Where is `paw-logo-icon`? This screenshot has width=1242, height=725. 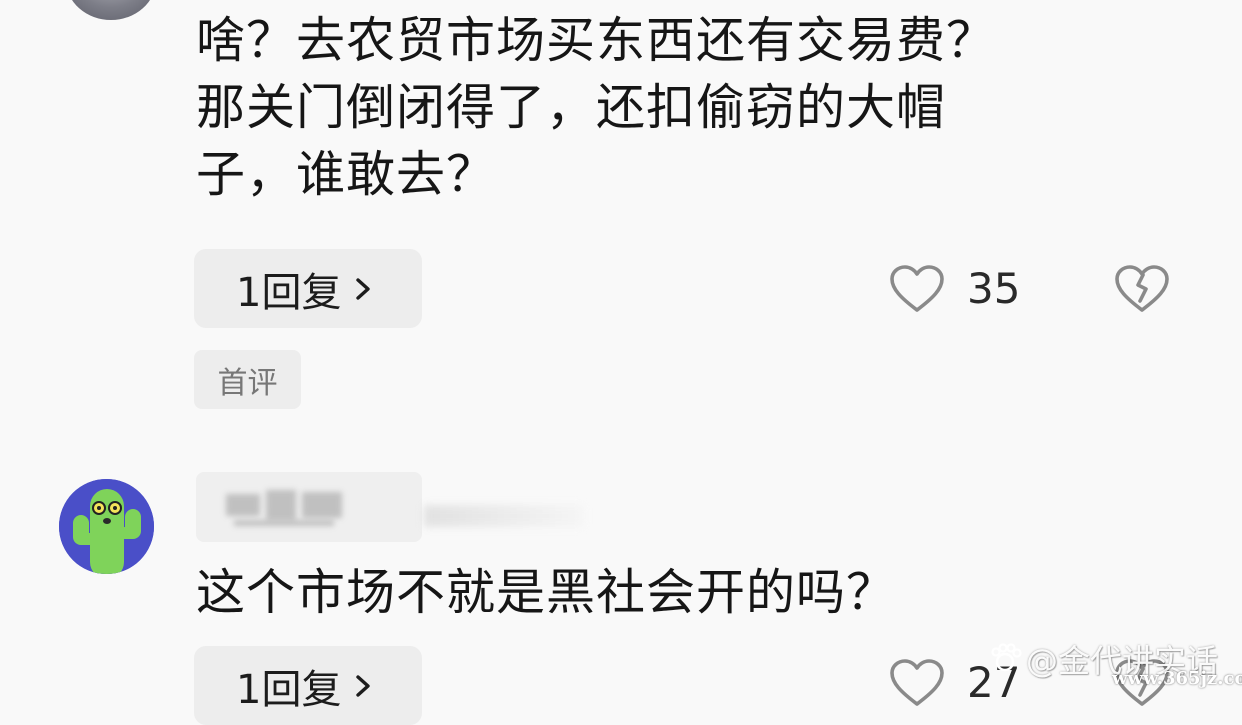
paw-logo-icon is located at coordinates (1006, 657).